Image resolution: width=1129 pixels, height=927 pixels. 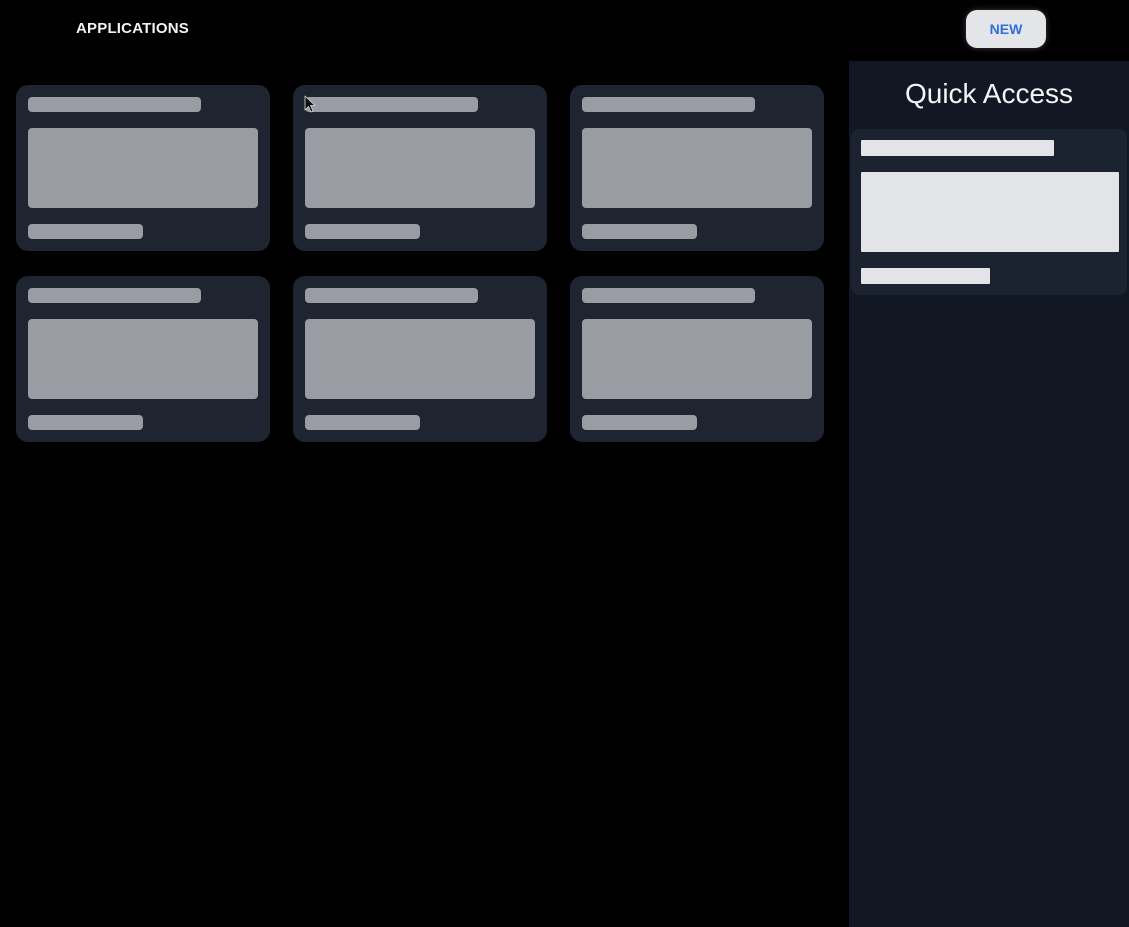 I want to click on quick-access-item-skeleton, so click(x=989, y=212).